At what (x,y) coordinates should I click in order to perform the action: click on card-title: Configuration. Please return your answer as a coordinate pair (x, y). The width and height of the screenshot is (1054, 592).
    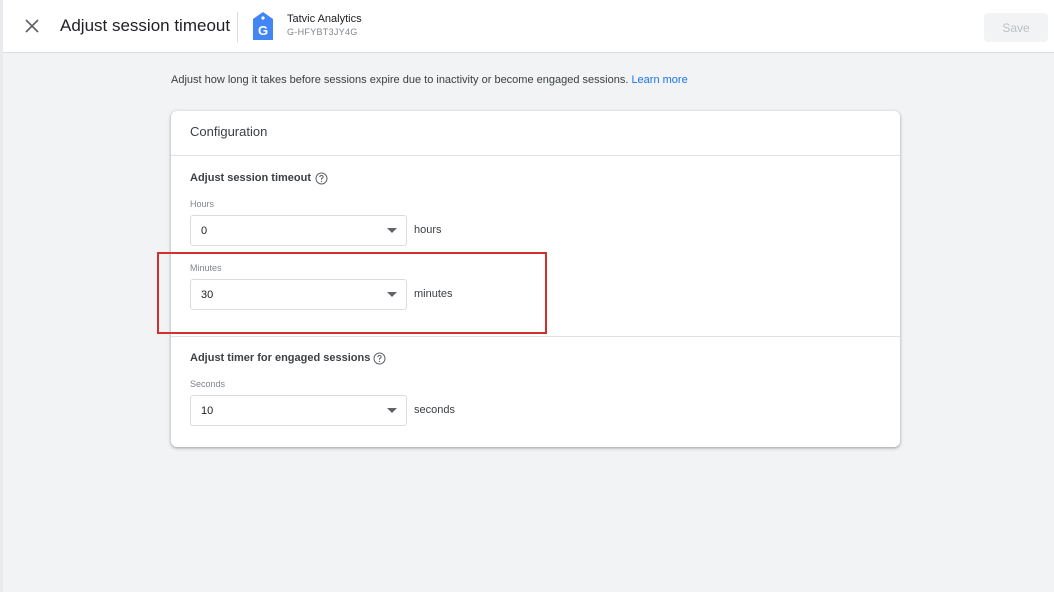
    Looking at the image, I should click on (229, 131).